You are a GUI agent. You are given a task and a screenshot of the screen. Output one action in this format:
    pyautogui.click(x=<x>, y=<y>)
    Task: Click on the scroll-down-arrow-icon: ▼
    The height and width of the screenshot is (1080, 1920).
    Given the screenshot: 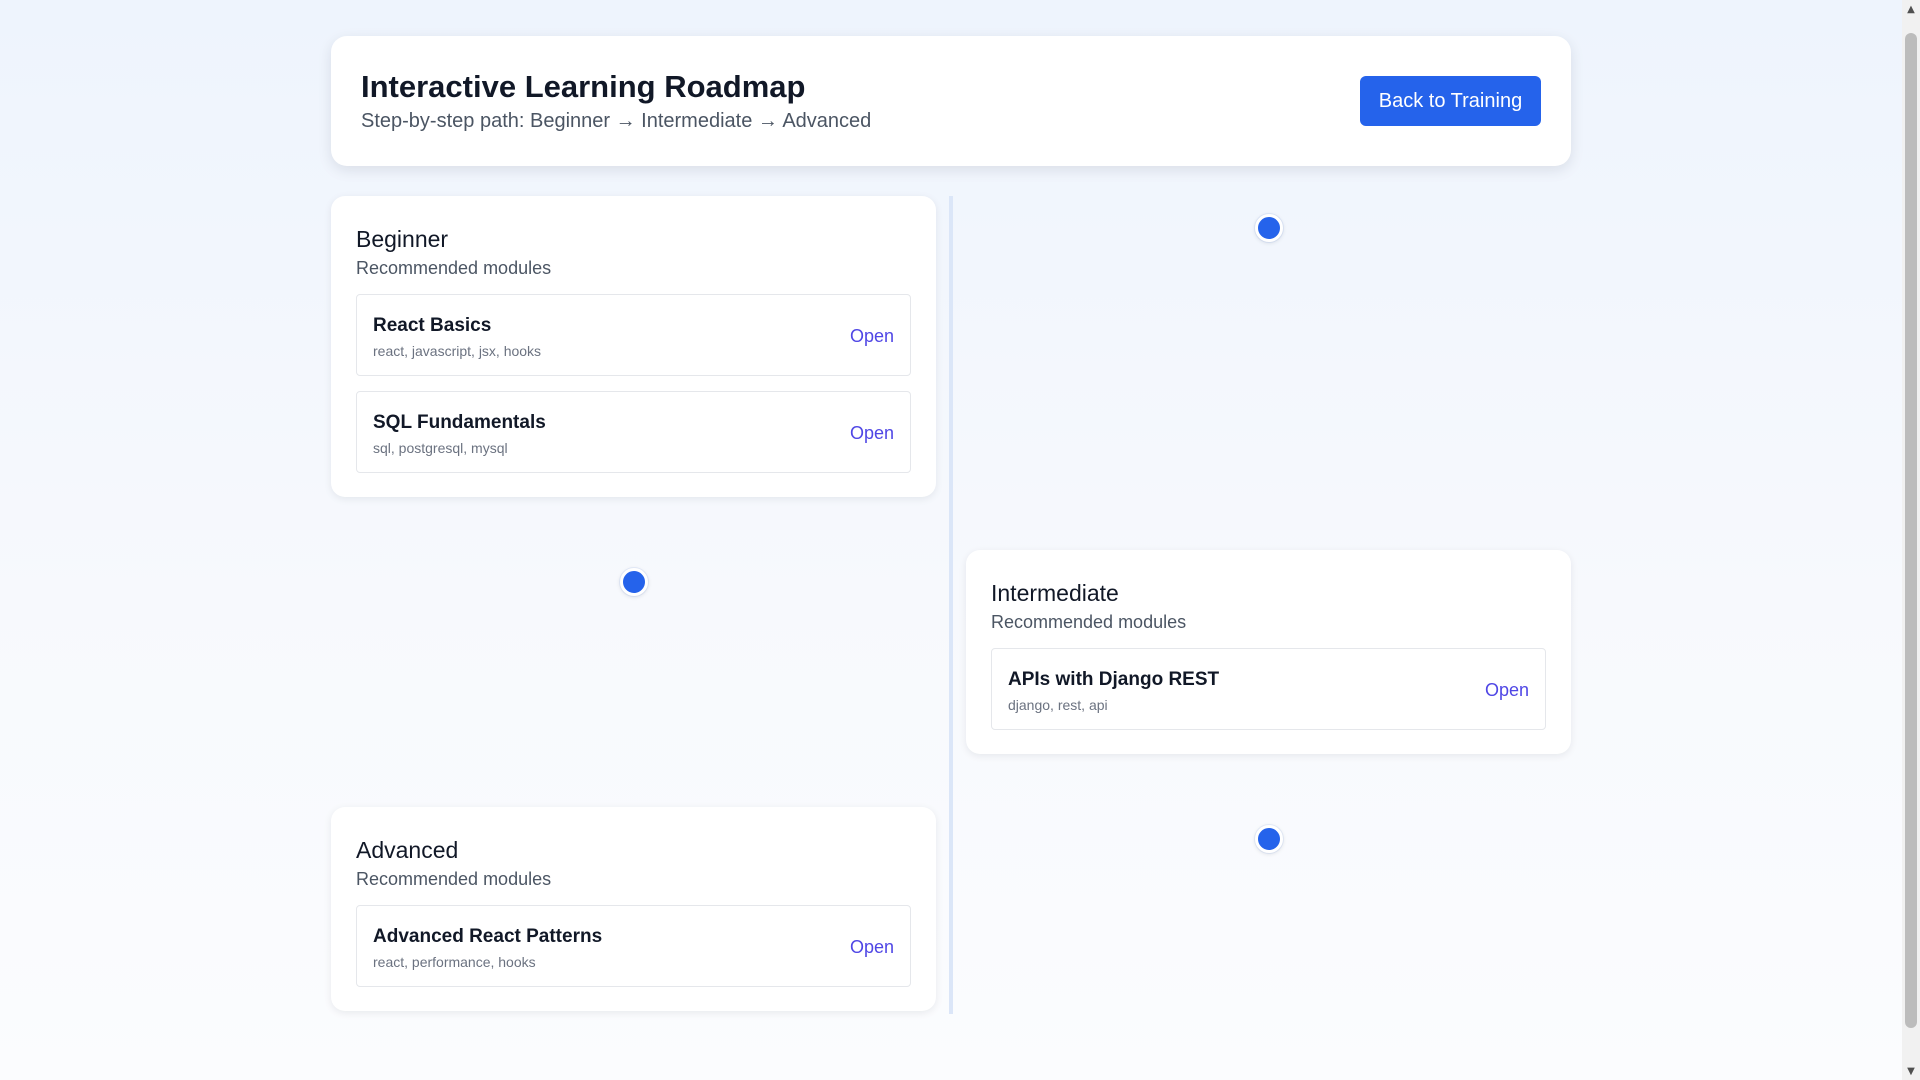 What is the action you would take?
    pyautogui.click(x=1911, y=1071)
    